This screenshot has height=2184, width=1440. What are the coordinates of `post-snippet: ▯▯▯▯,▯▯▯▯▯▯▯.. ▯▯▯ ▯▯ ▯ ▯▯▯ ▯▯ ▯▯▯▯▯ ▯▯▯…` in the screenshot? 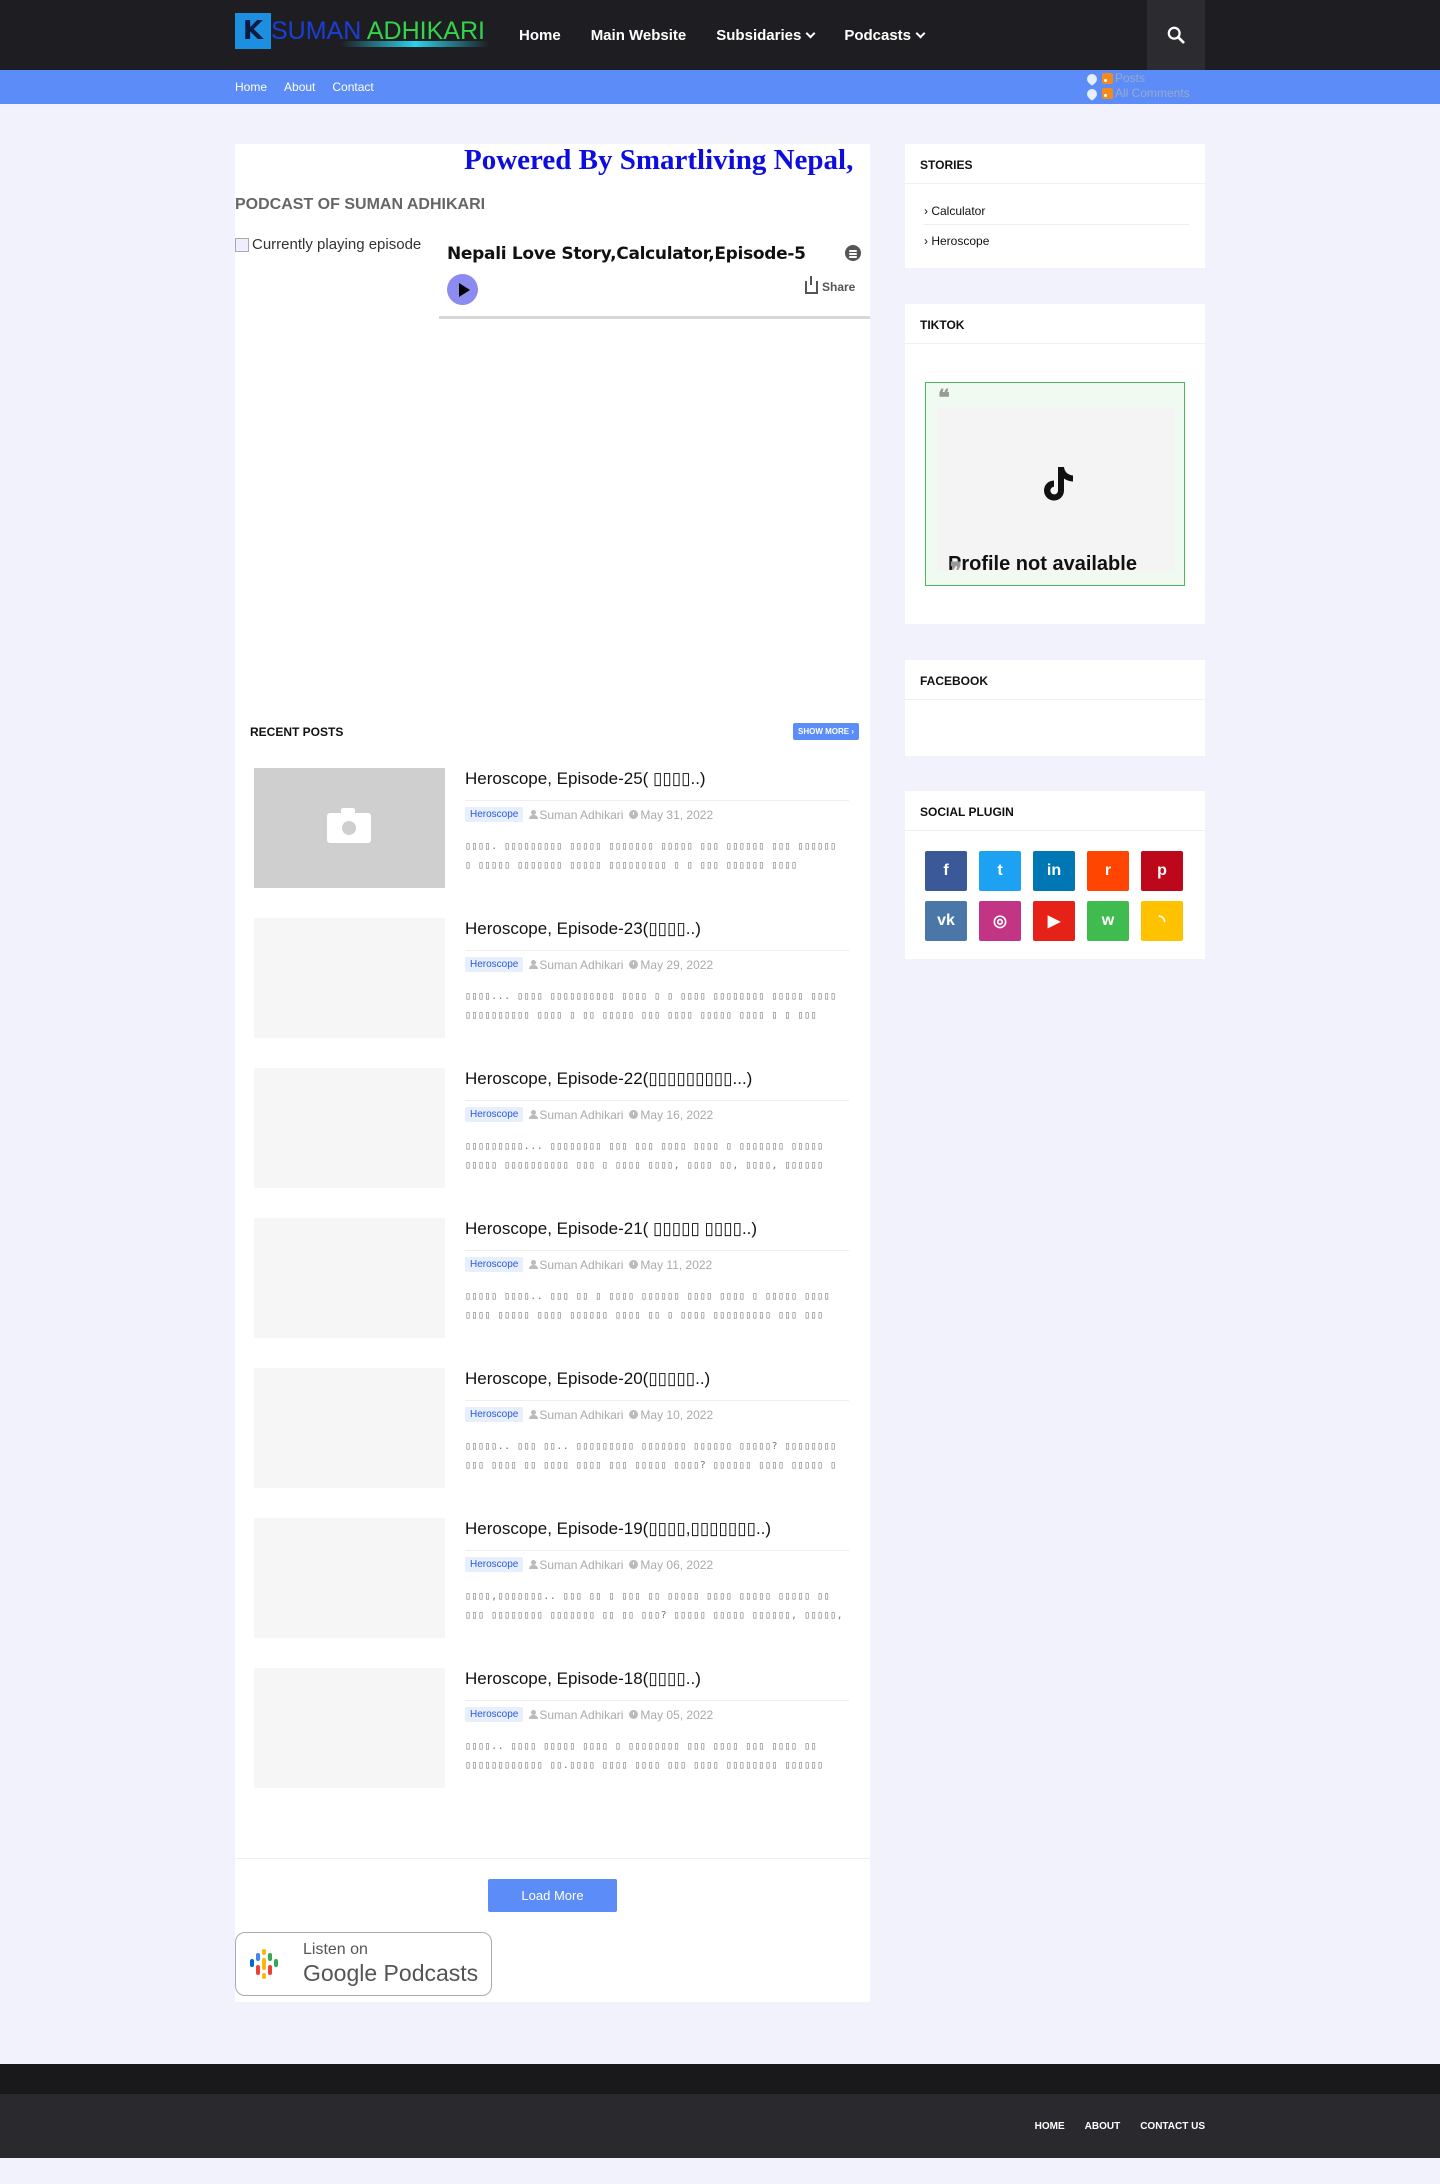 It's located at (654, 1606).